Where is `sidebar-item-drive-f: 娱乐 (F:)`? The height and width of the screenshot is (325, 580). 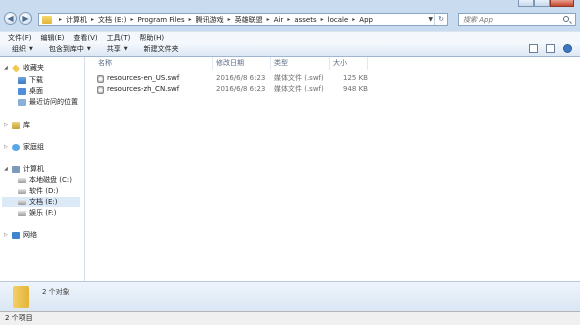 sidebar-item-drive-f: 娱乐 (F:) is located at coordinates (37, 213).